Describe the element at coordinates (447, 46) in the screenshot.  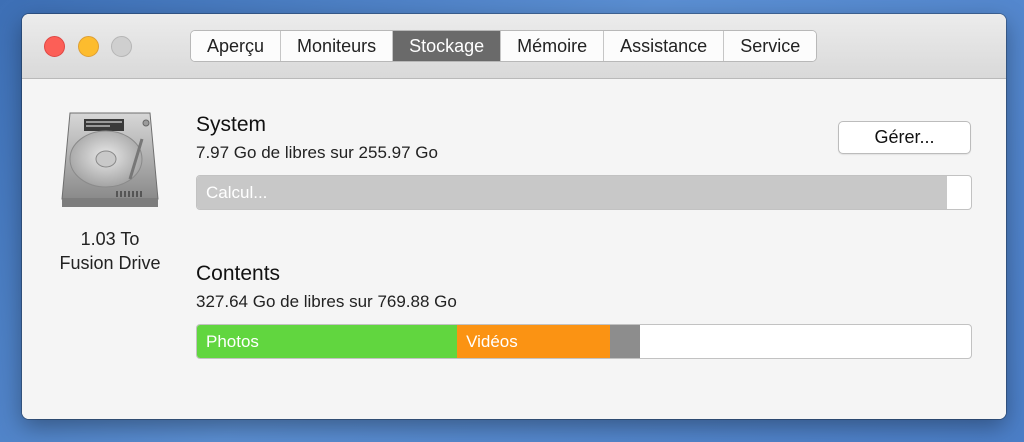
I see `tab-stockage: Stockage` at that location.